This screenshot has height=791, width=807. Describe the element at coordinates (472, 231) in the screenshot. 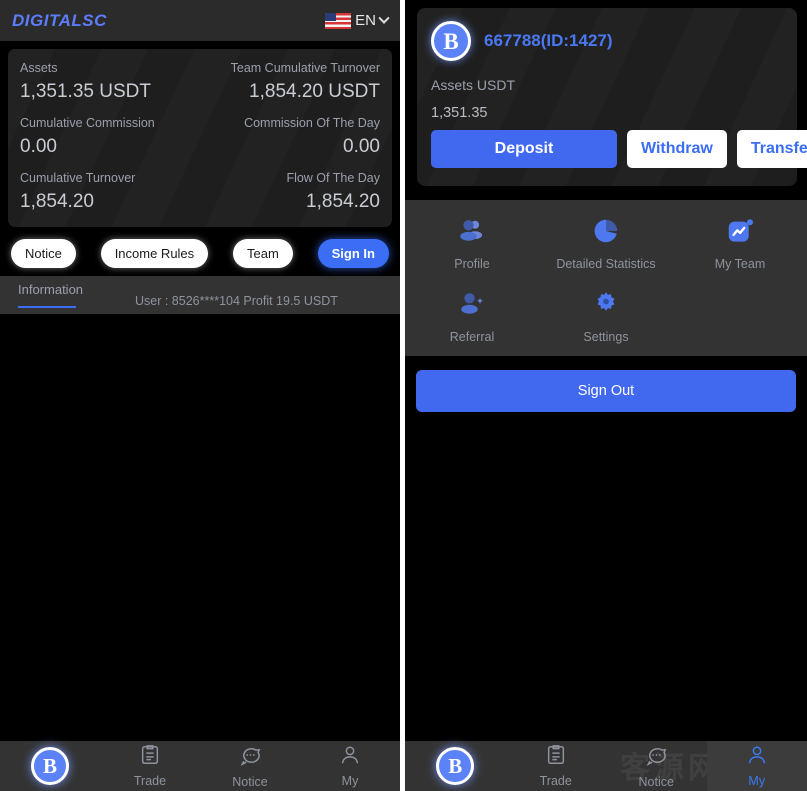

I see `people-icon` at that location.